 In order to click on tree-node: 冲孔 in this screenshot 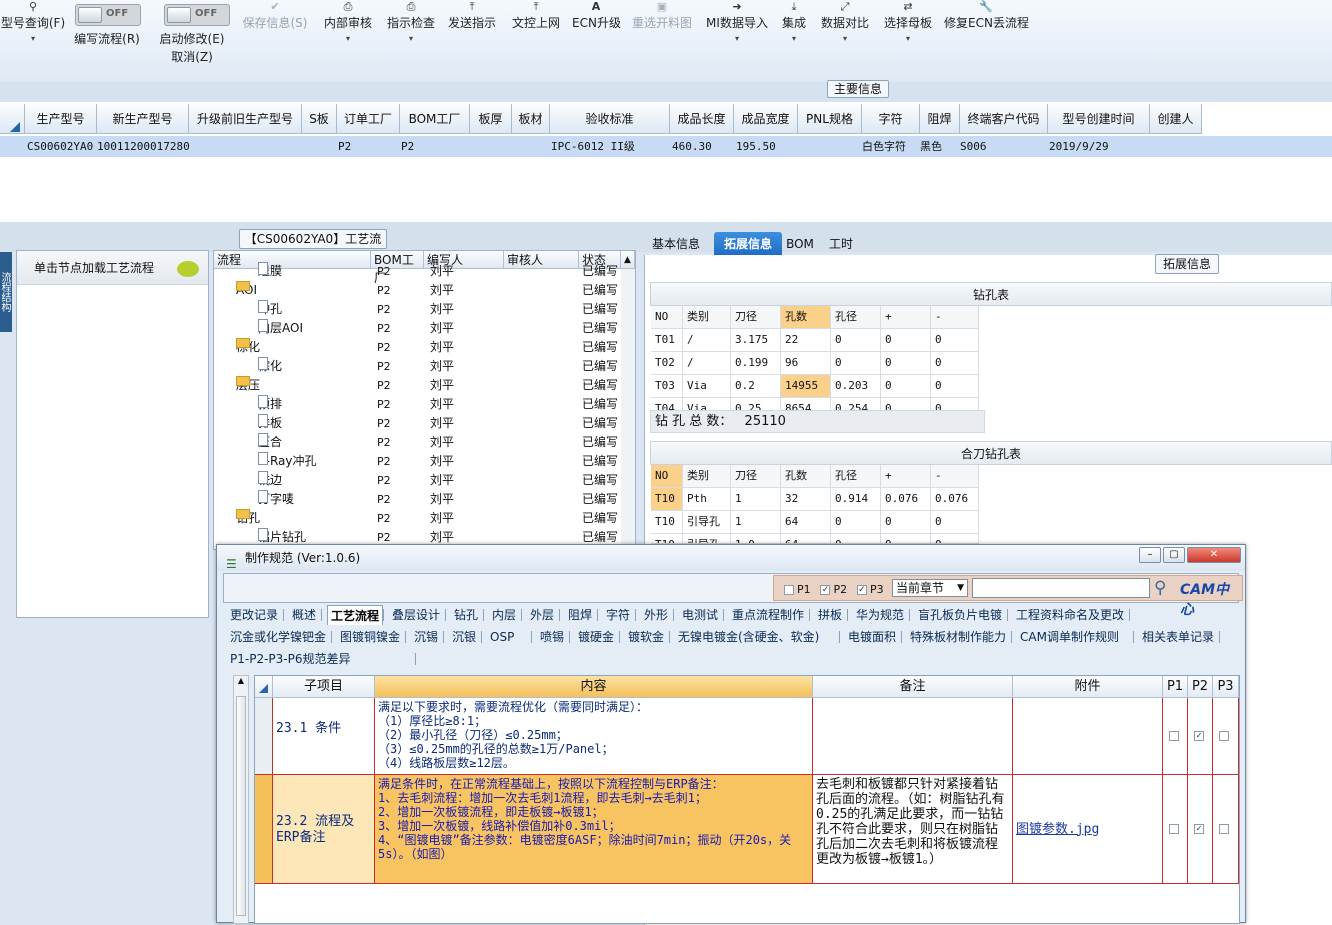, I will do `click(270, 309)`.